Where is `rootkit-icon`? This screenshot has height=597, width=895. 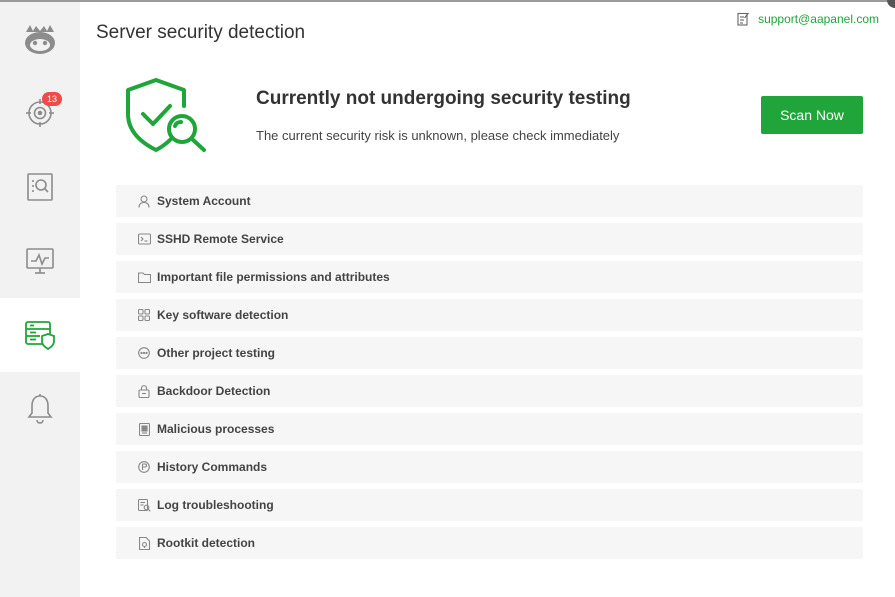 rootkit-icon is located at coordinates (144, 543).